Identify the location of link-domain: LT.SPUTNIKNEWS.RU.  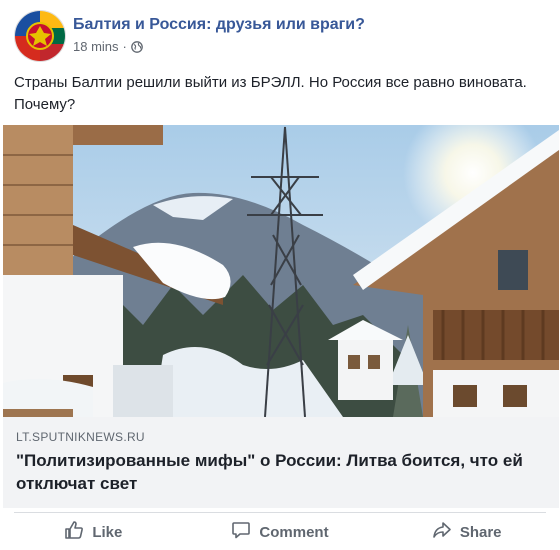
(80, 437).